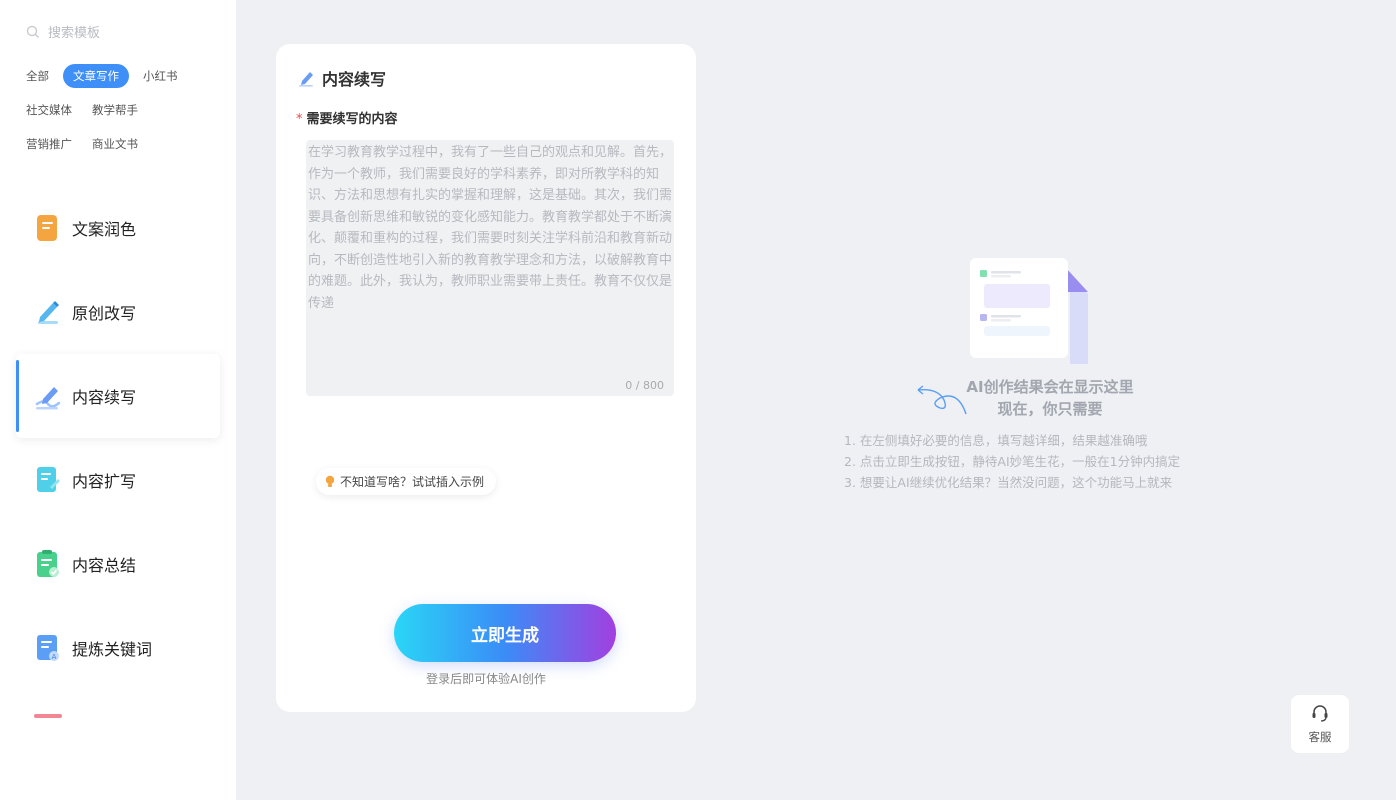  I want to click on menu-item-rewrite: 原创改写, so click(118, 312).